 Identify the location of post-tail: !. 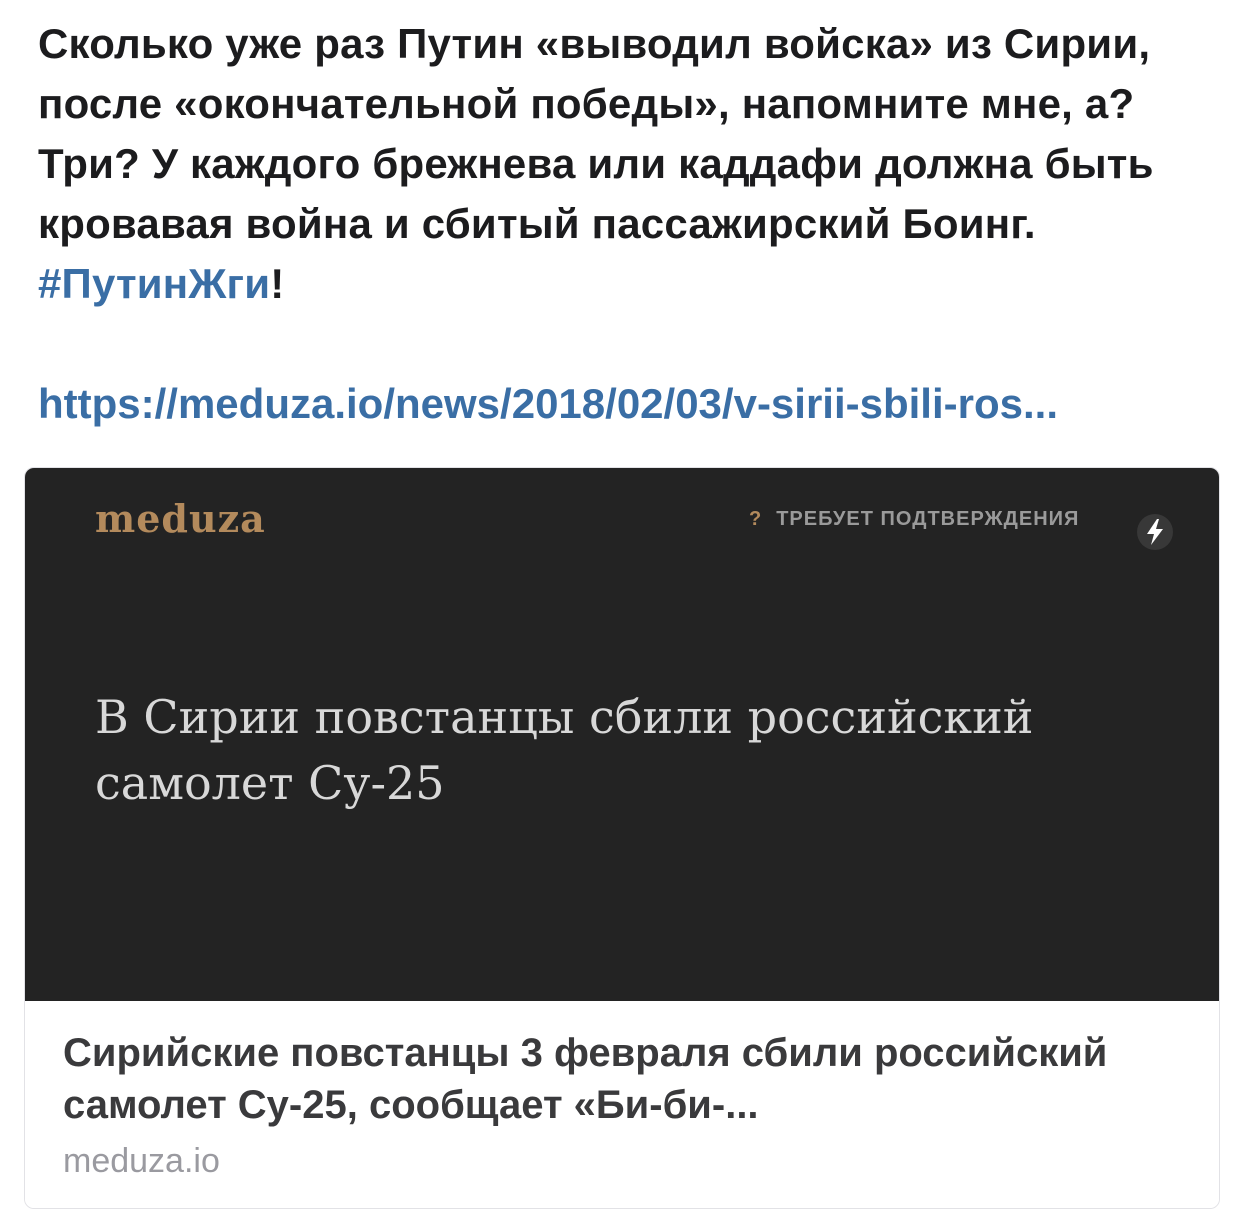
(277, 283).